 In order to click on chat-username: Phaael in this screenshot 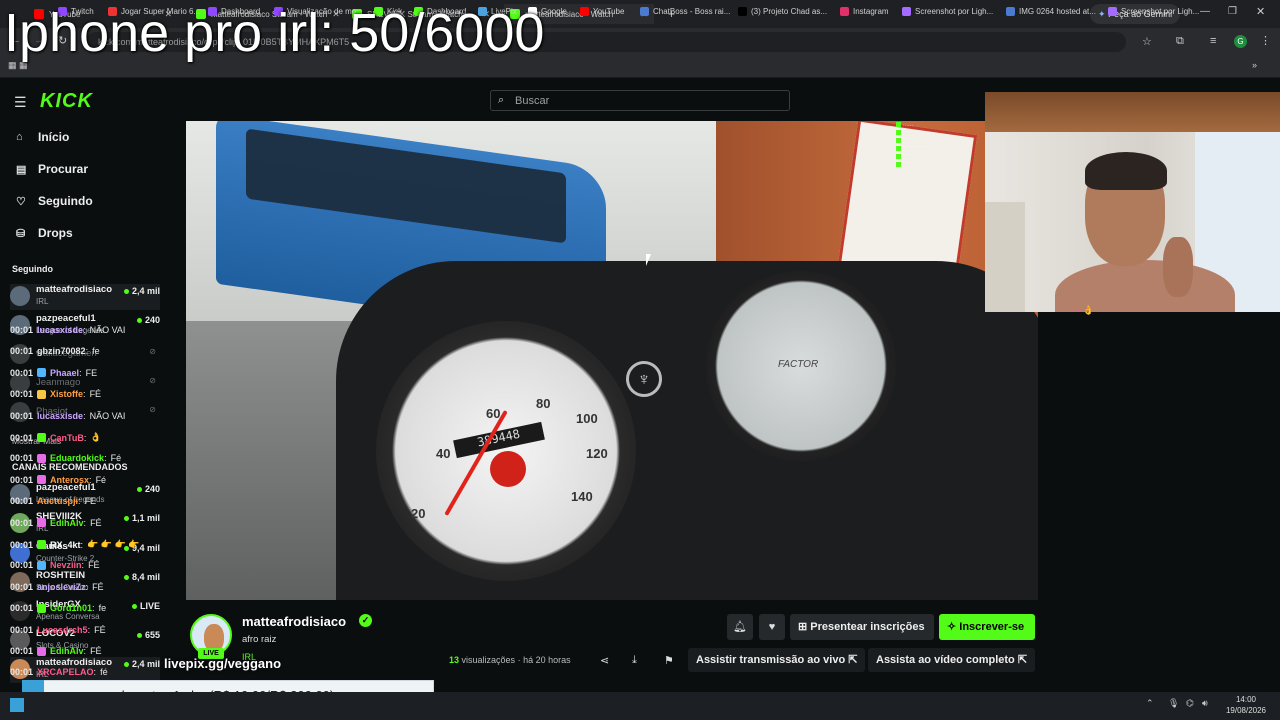, I will do `click(64, 373)`.